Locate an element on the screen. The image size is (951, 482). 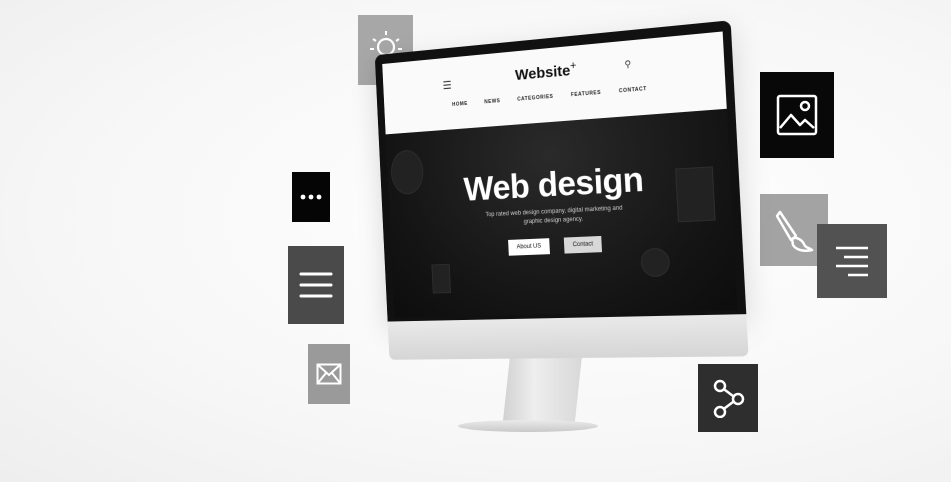
brand-plus: + is located at coordinates (573, 66).